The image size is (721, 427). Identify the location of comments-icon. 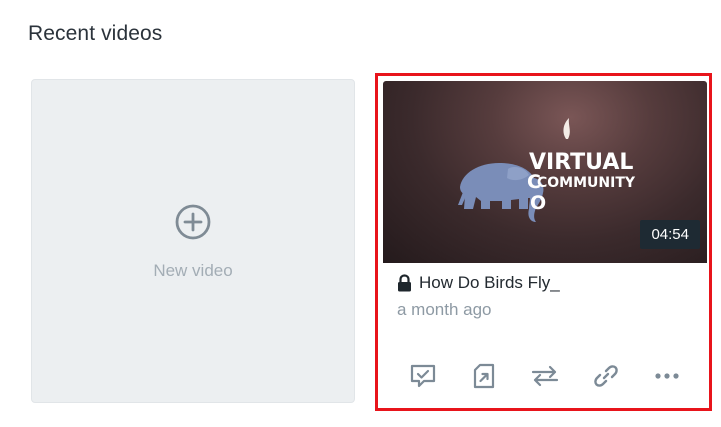
(423, 376).